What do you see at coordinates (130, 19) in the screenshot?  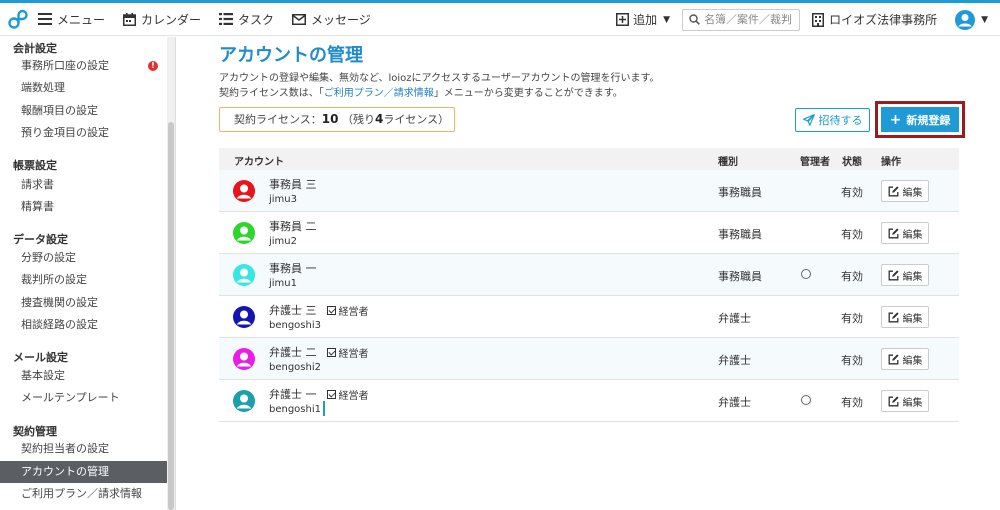 I see `calendar-icon` at bounding box center [130, 19].